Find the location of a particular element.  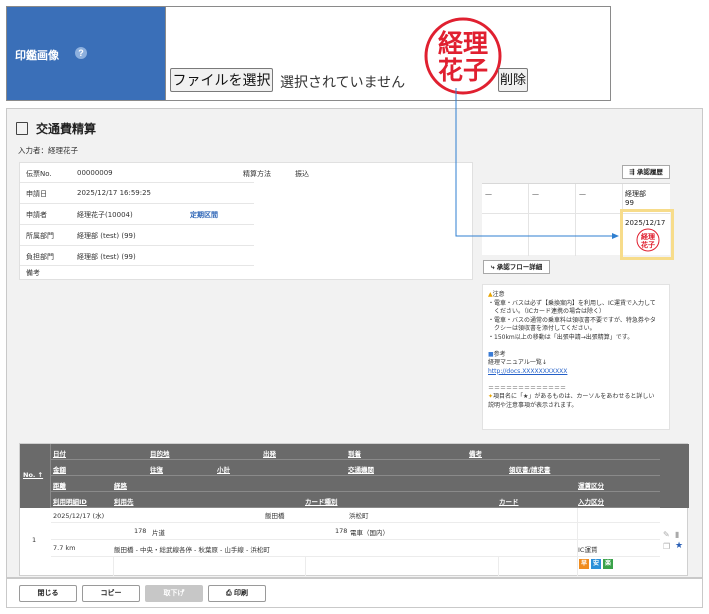

approval-flow-detail-button: ⤷ 承認フロー詳細 is located at coordinates (516, 267).